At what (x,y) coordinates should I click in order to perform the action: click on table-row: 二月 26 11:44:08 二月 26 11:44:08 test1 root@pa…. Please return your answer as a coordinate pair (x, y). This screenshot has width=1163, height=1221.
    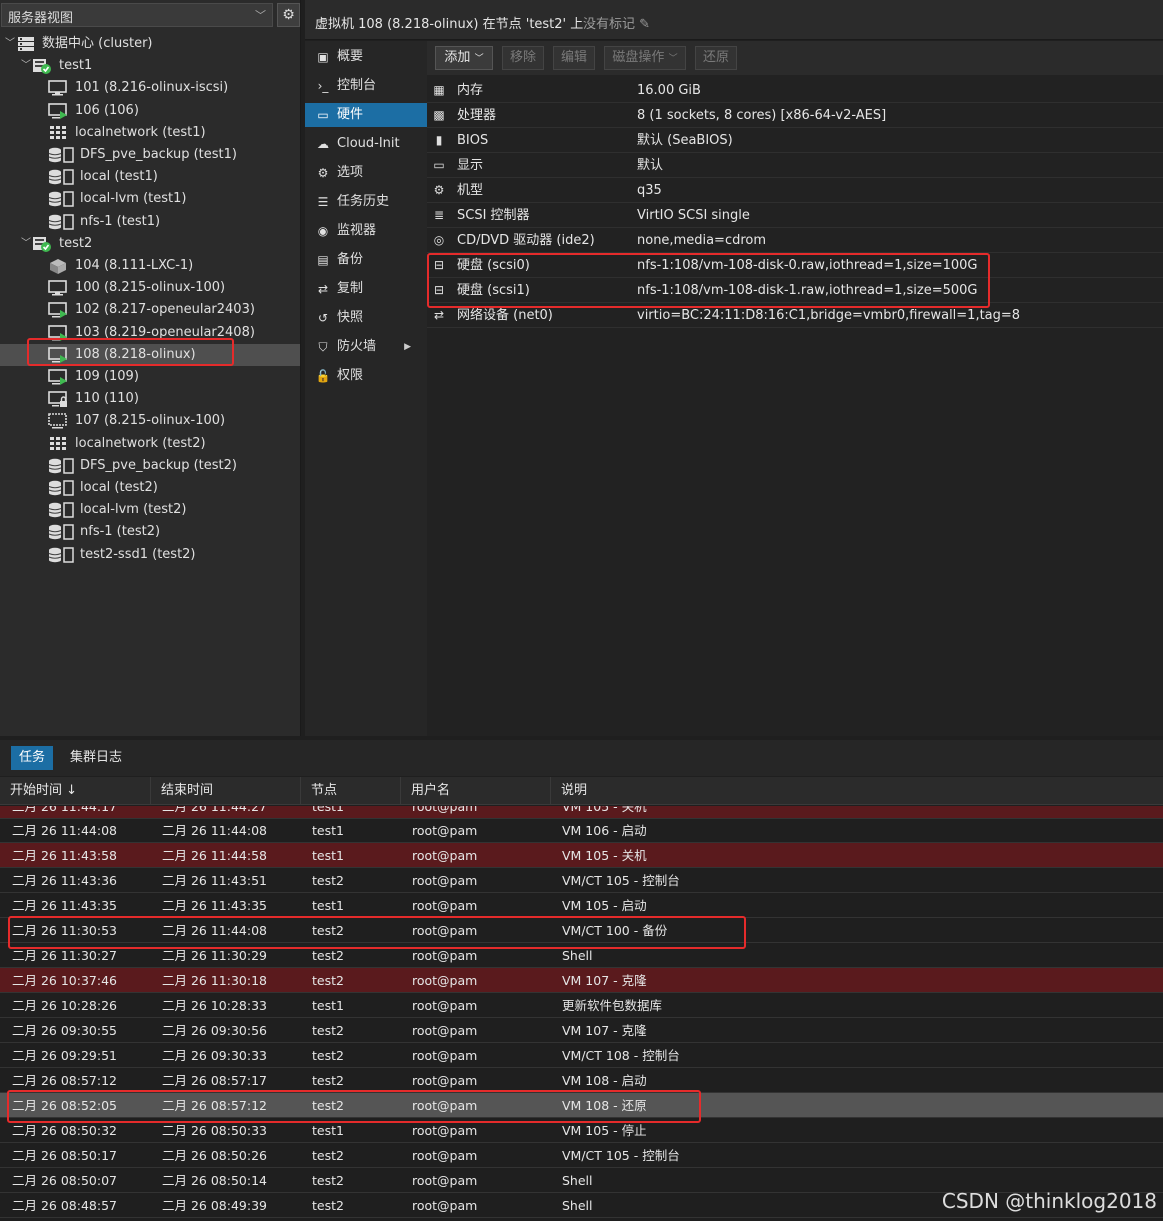
    Looking at the image, I should click on (581, 830).